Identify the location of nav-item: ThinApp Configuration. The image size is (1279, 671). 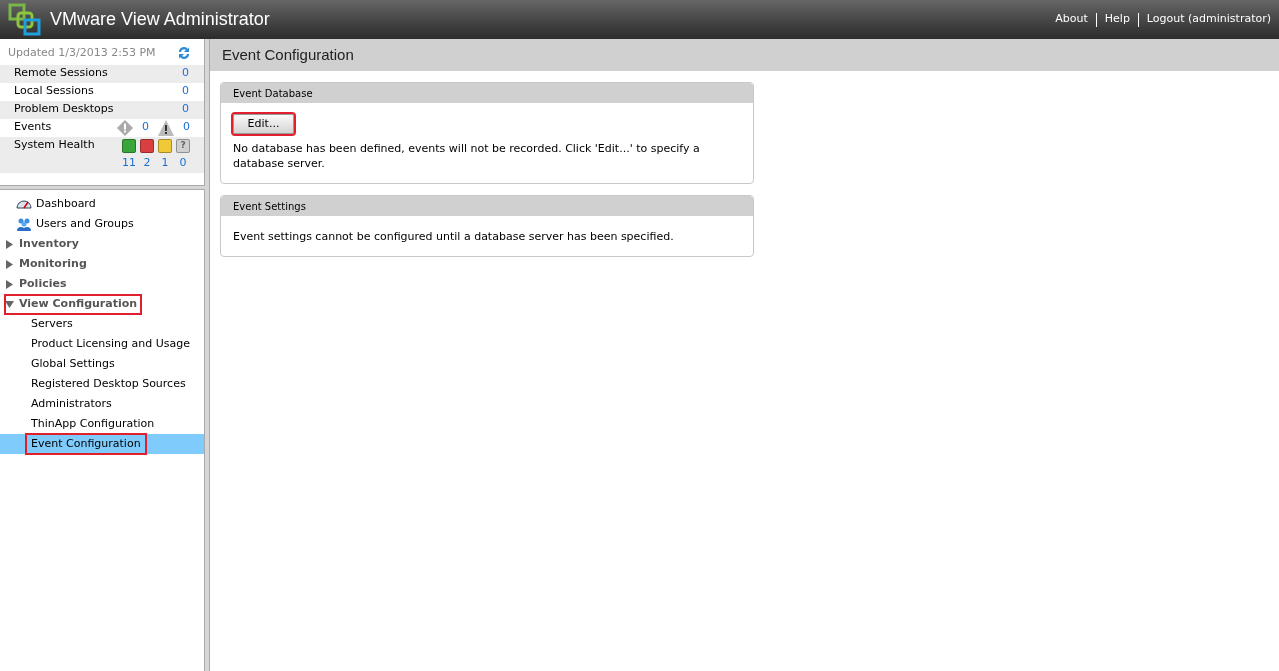
(93, 424).